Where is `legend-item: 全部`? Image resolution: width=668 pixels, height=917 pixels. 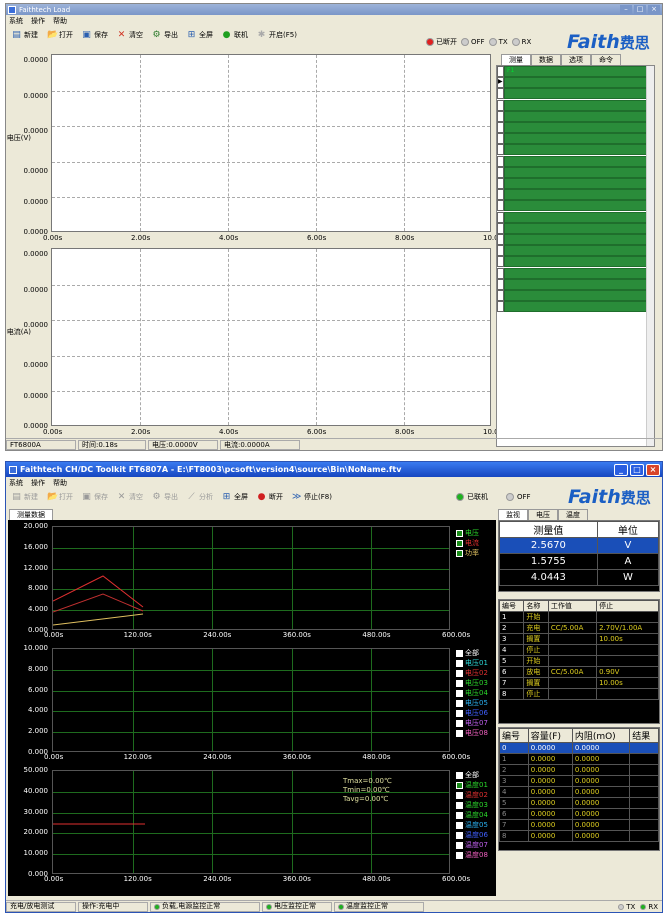
legend-item: 全部 is located at coordinates (472, 775).